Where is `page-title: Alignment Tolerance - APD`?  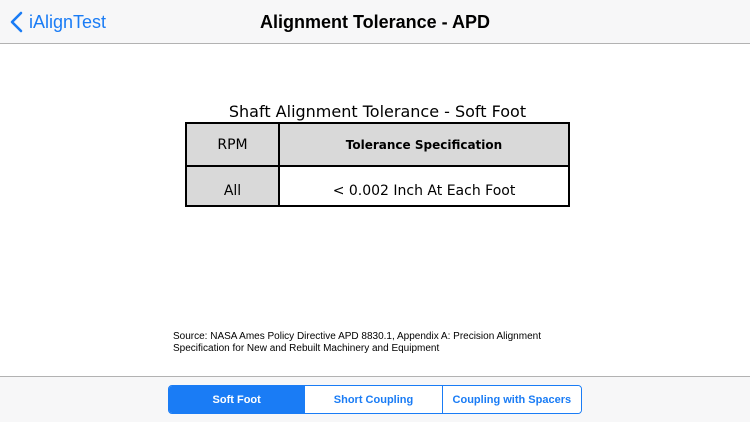 page-title: Alignment Tolerance - APD is located at coordinates (375, 21).